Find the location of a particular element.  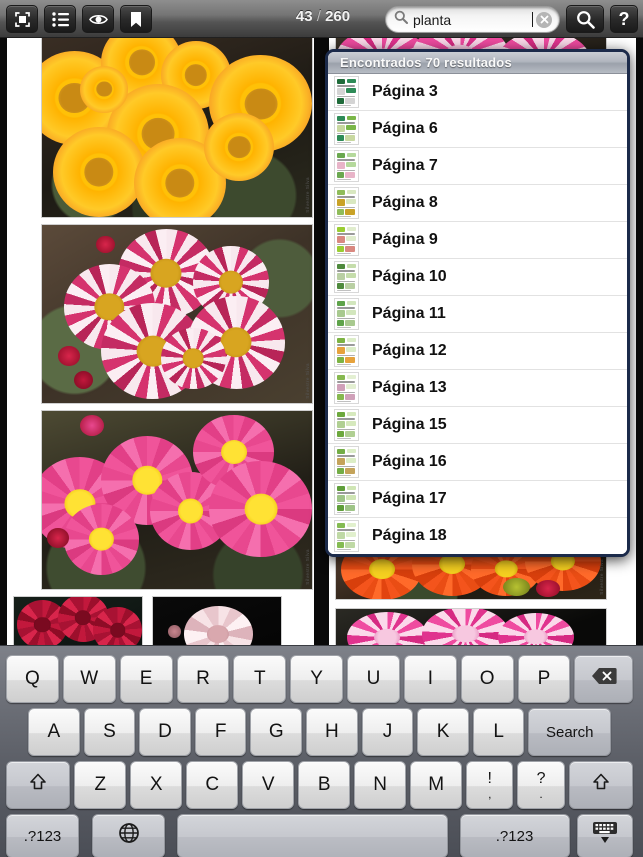

key-numbers-left: .?123 is located at coordinates (43, 835).